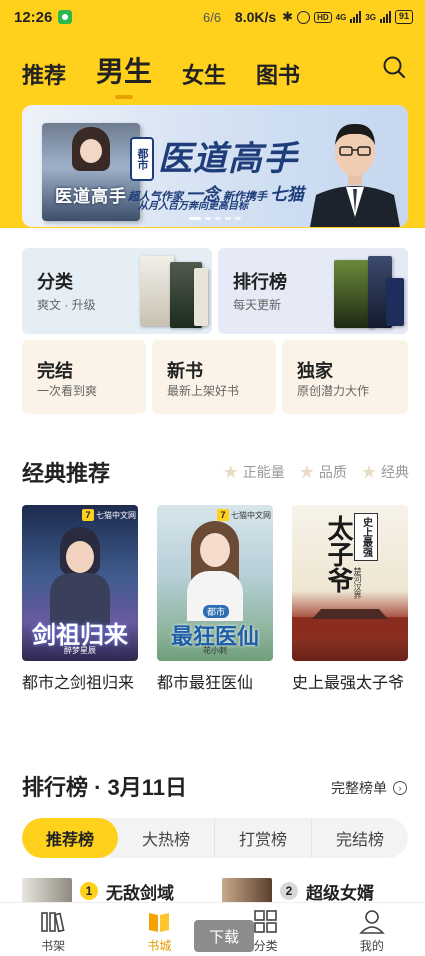  Describe the element at coordinates (339, 554) in the screenshot. I see `cover-title: 太子爷` at that location.